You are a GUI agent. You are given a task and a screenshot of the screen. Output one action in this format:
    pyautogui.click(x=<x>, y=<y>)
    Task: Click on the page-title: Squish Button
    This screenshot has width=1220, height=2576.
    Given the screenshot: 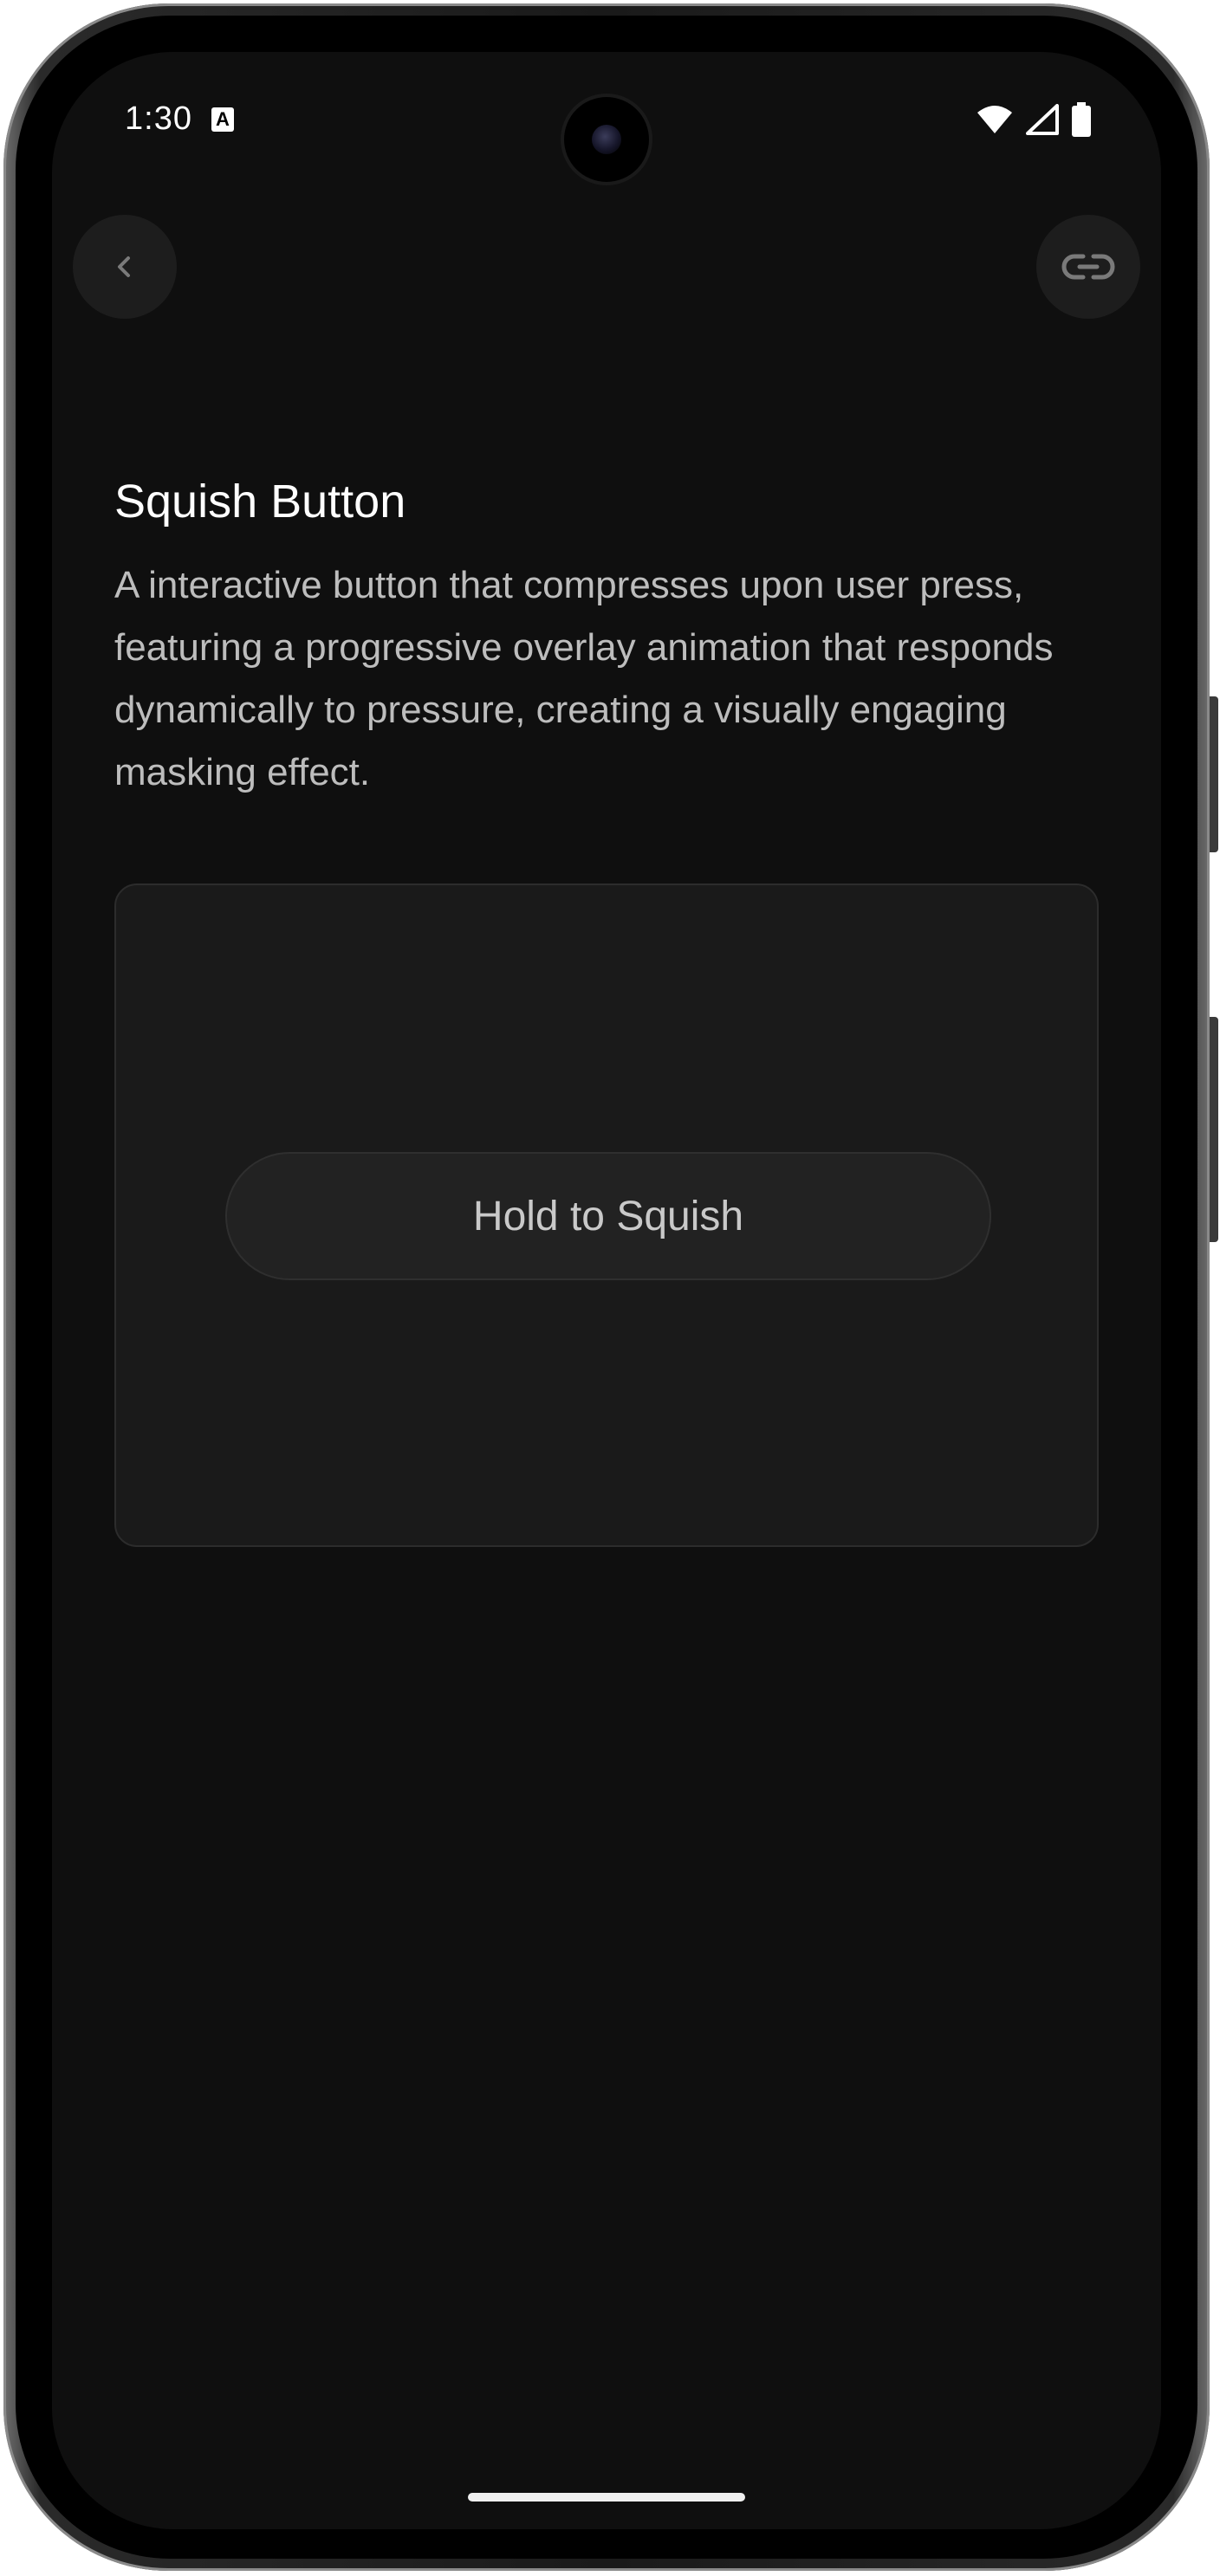 What is the action you would take?
    pyautogui.click(x=260, y=501)
    